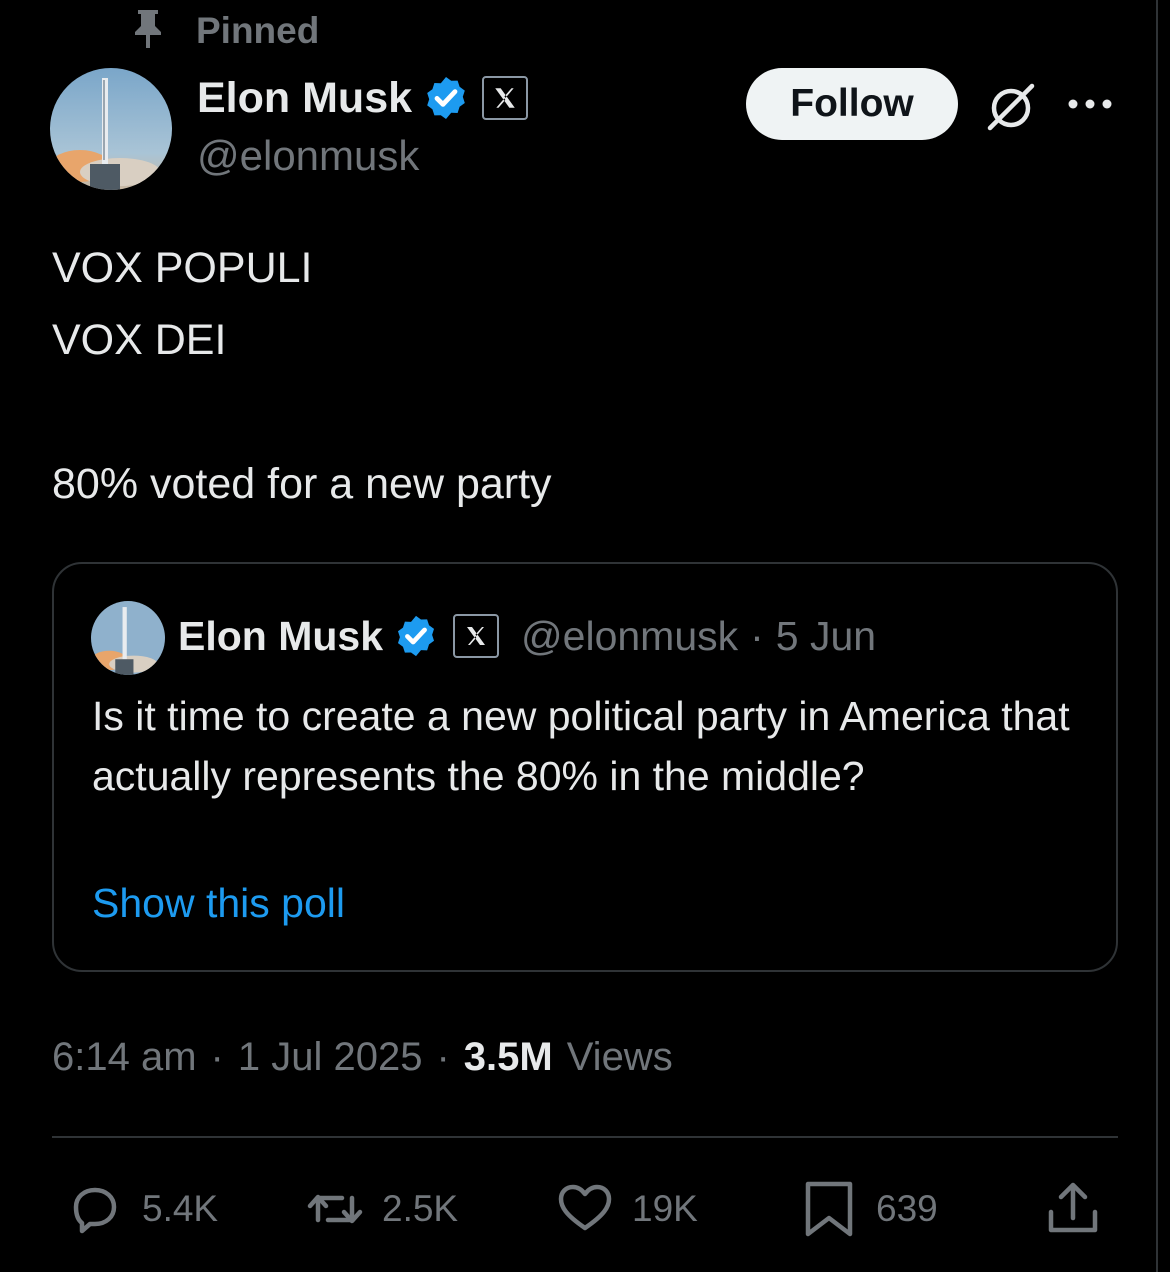 This screenshot has width=1170, height=1272. I want to click on quoted-header: Elon Musk @elonmusk · 5 Jun, so click(527, 636).